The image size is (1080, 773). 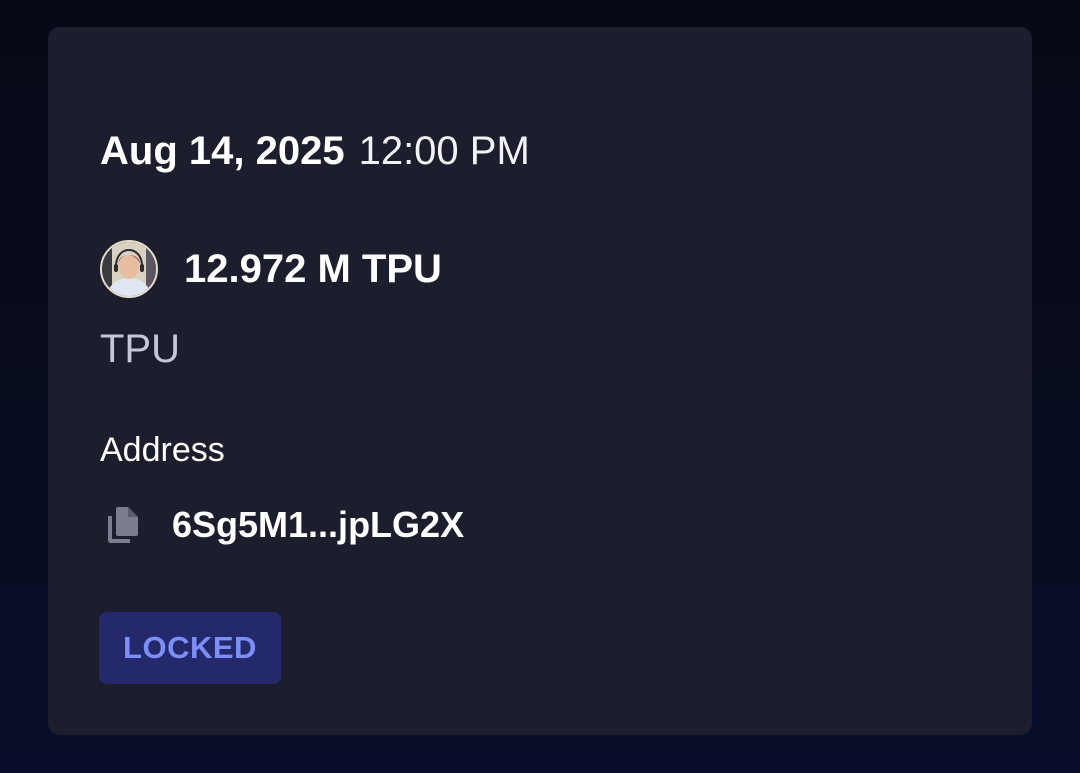 What do you see at coordinates (140, 349) in the screenshot?
I see `token-symbol: TPU` at bounding box center [140, 349].